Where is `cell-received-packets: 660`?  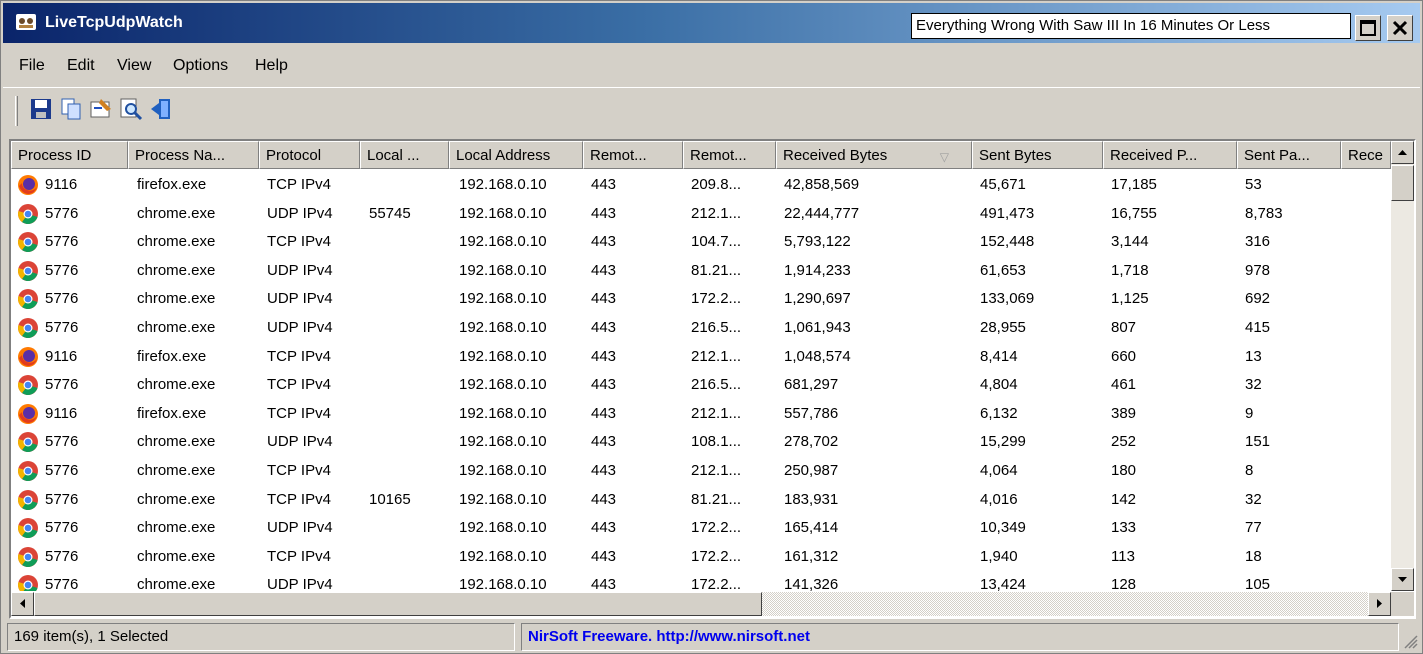
cell-received-packets: 660 is located at coordinates (1124, 356).